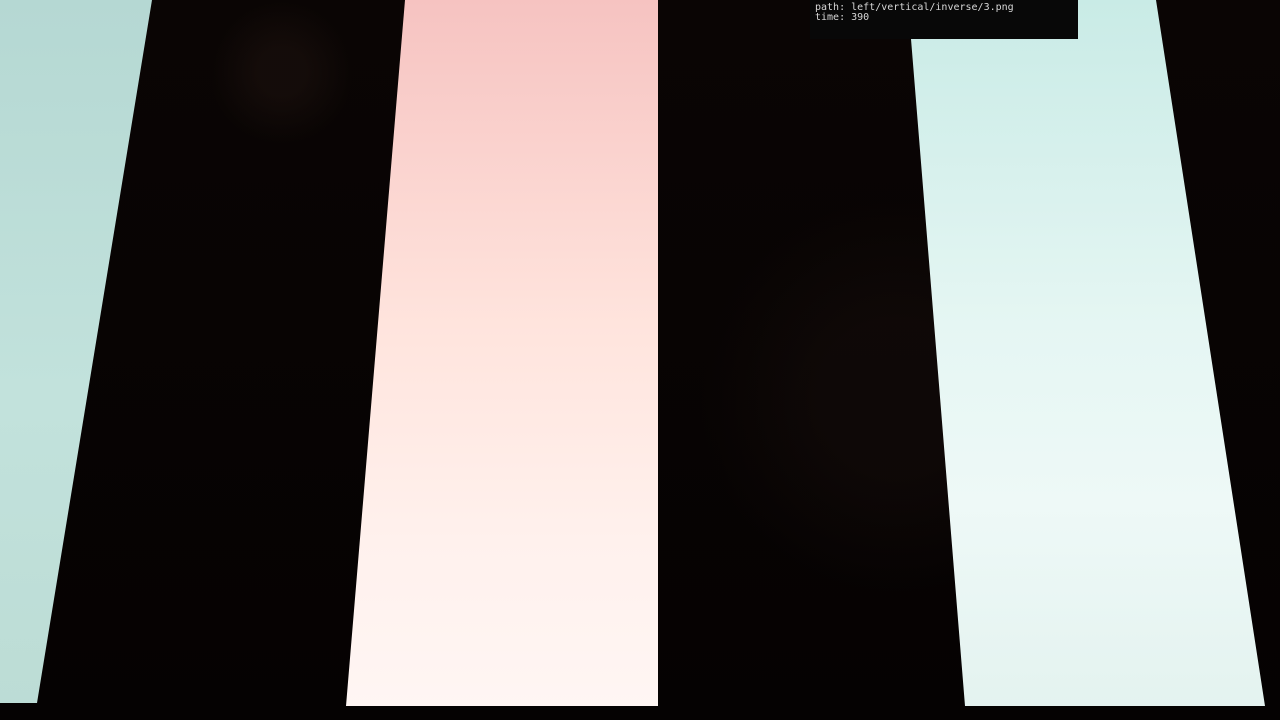 The image size is (1280, 720). What do you see at coordinates (76, 351) in the screenshot?
I see `left-stripe-panel` at bounding box center [76, 351].